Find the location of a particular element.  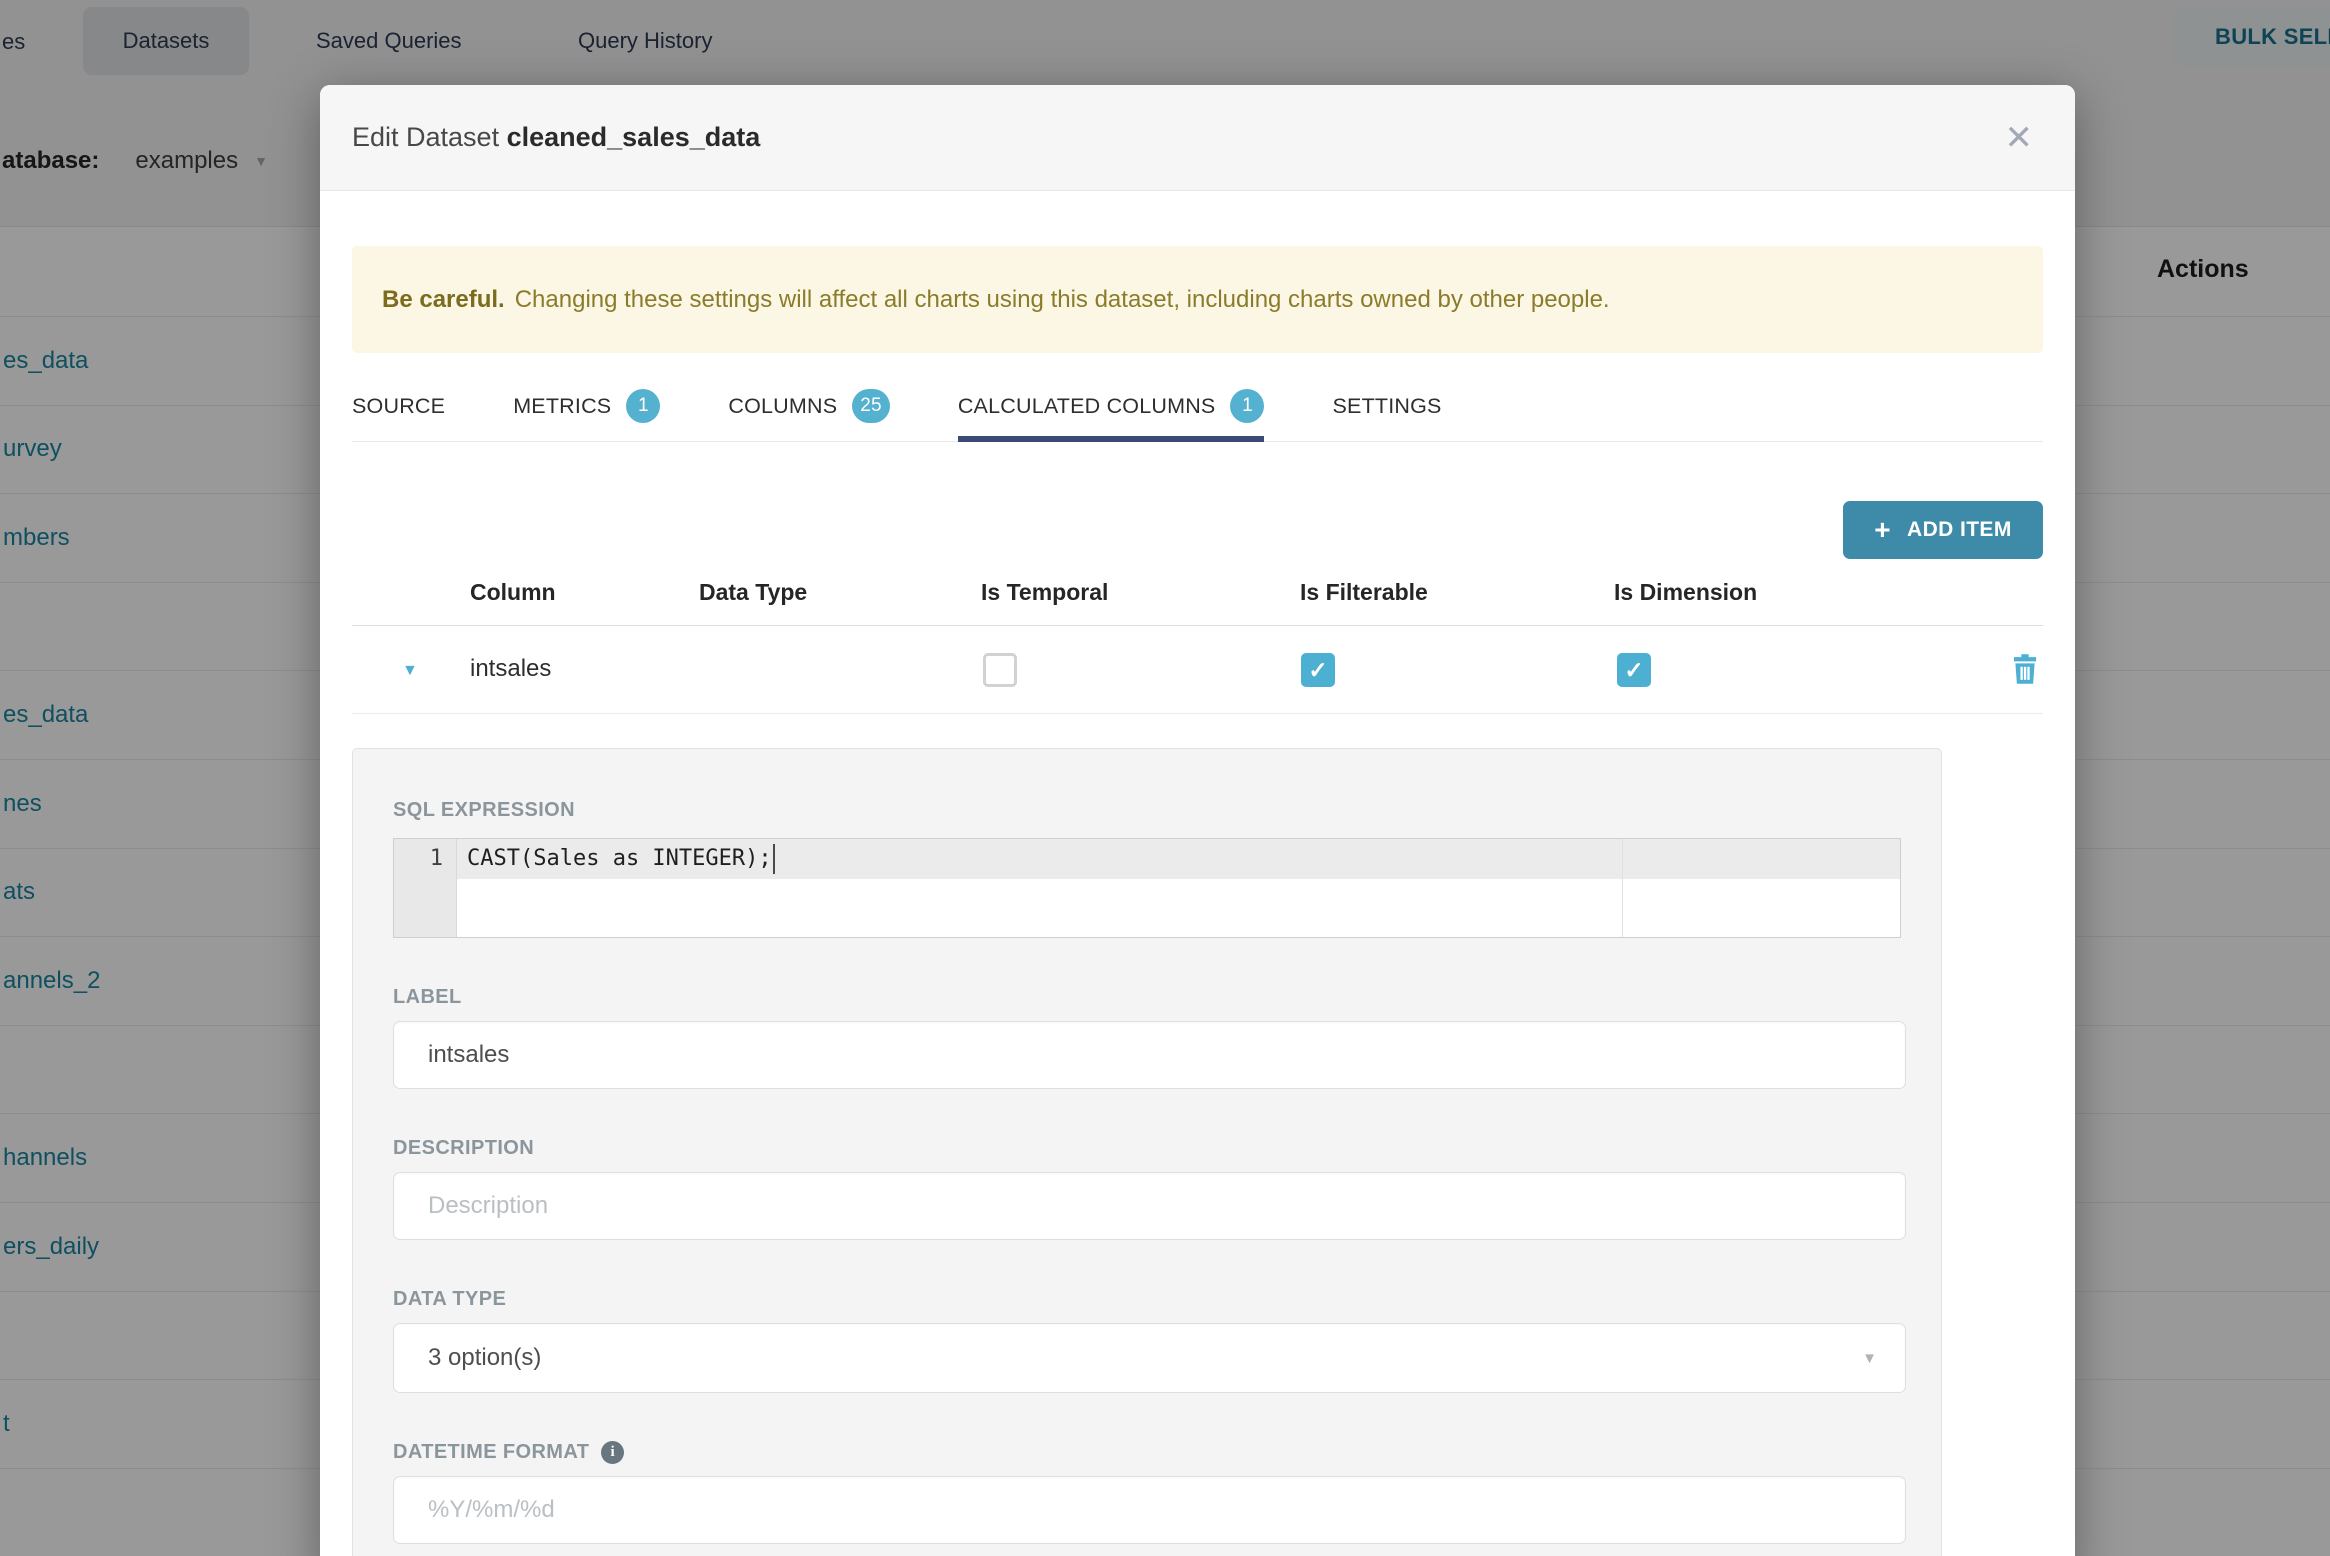

calculated-column-row: ▼ intsales ✓ ✓ is located at coordinates (1197, 670).